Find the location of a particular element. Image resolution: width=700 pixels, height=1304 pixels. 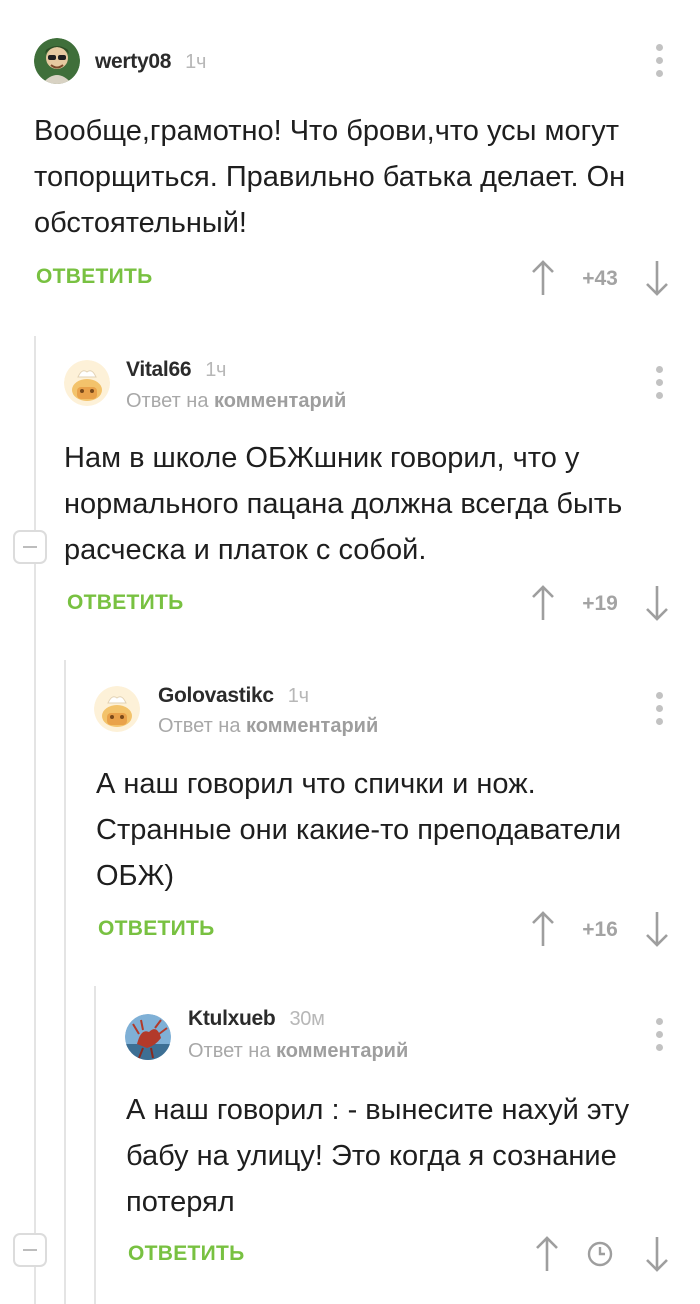

comment-author: werty08 1ч is located at coordinates (150, 62).